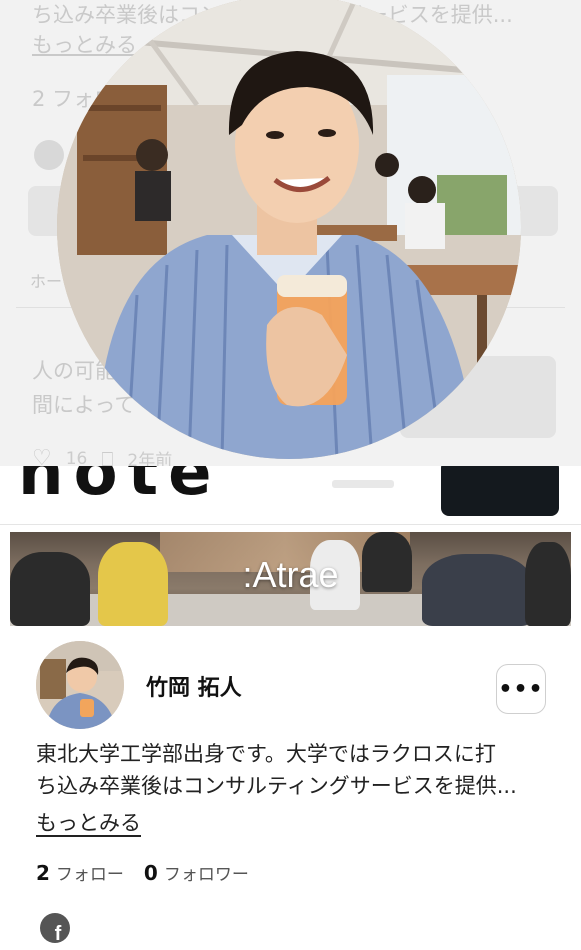 The image size is (581, 950). I want to click on like-count: 16, so click(76, 457).